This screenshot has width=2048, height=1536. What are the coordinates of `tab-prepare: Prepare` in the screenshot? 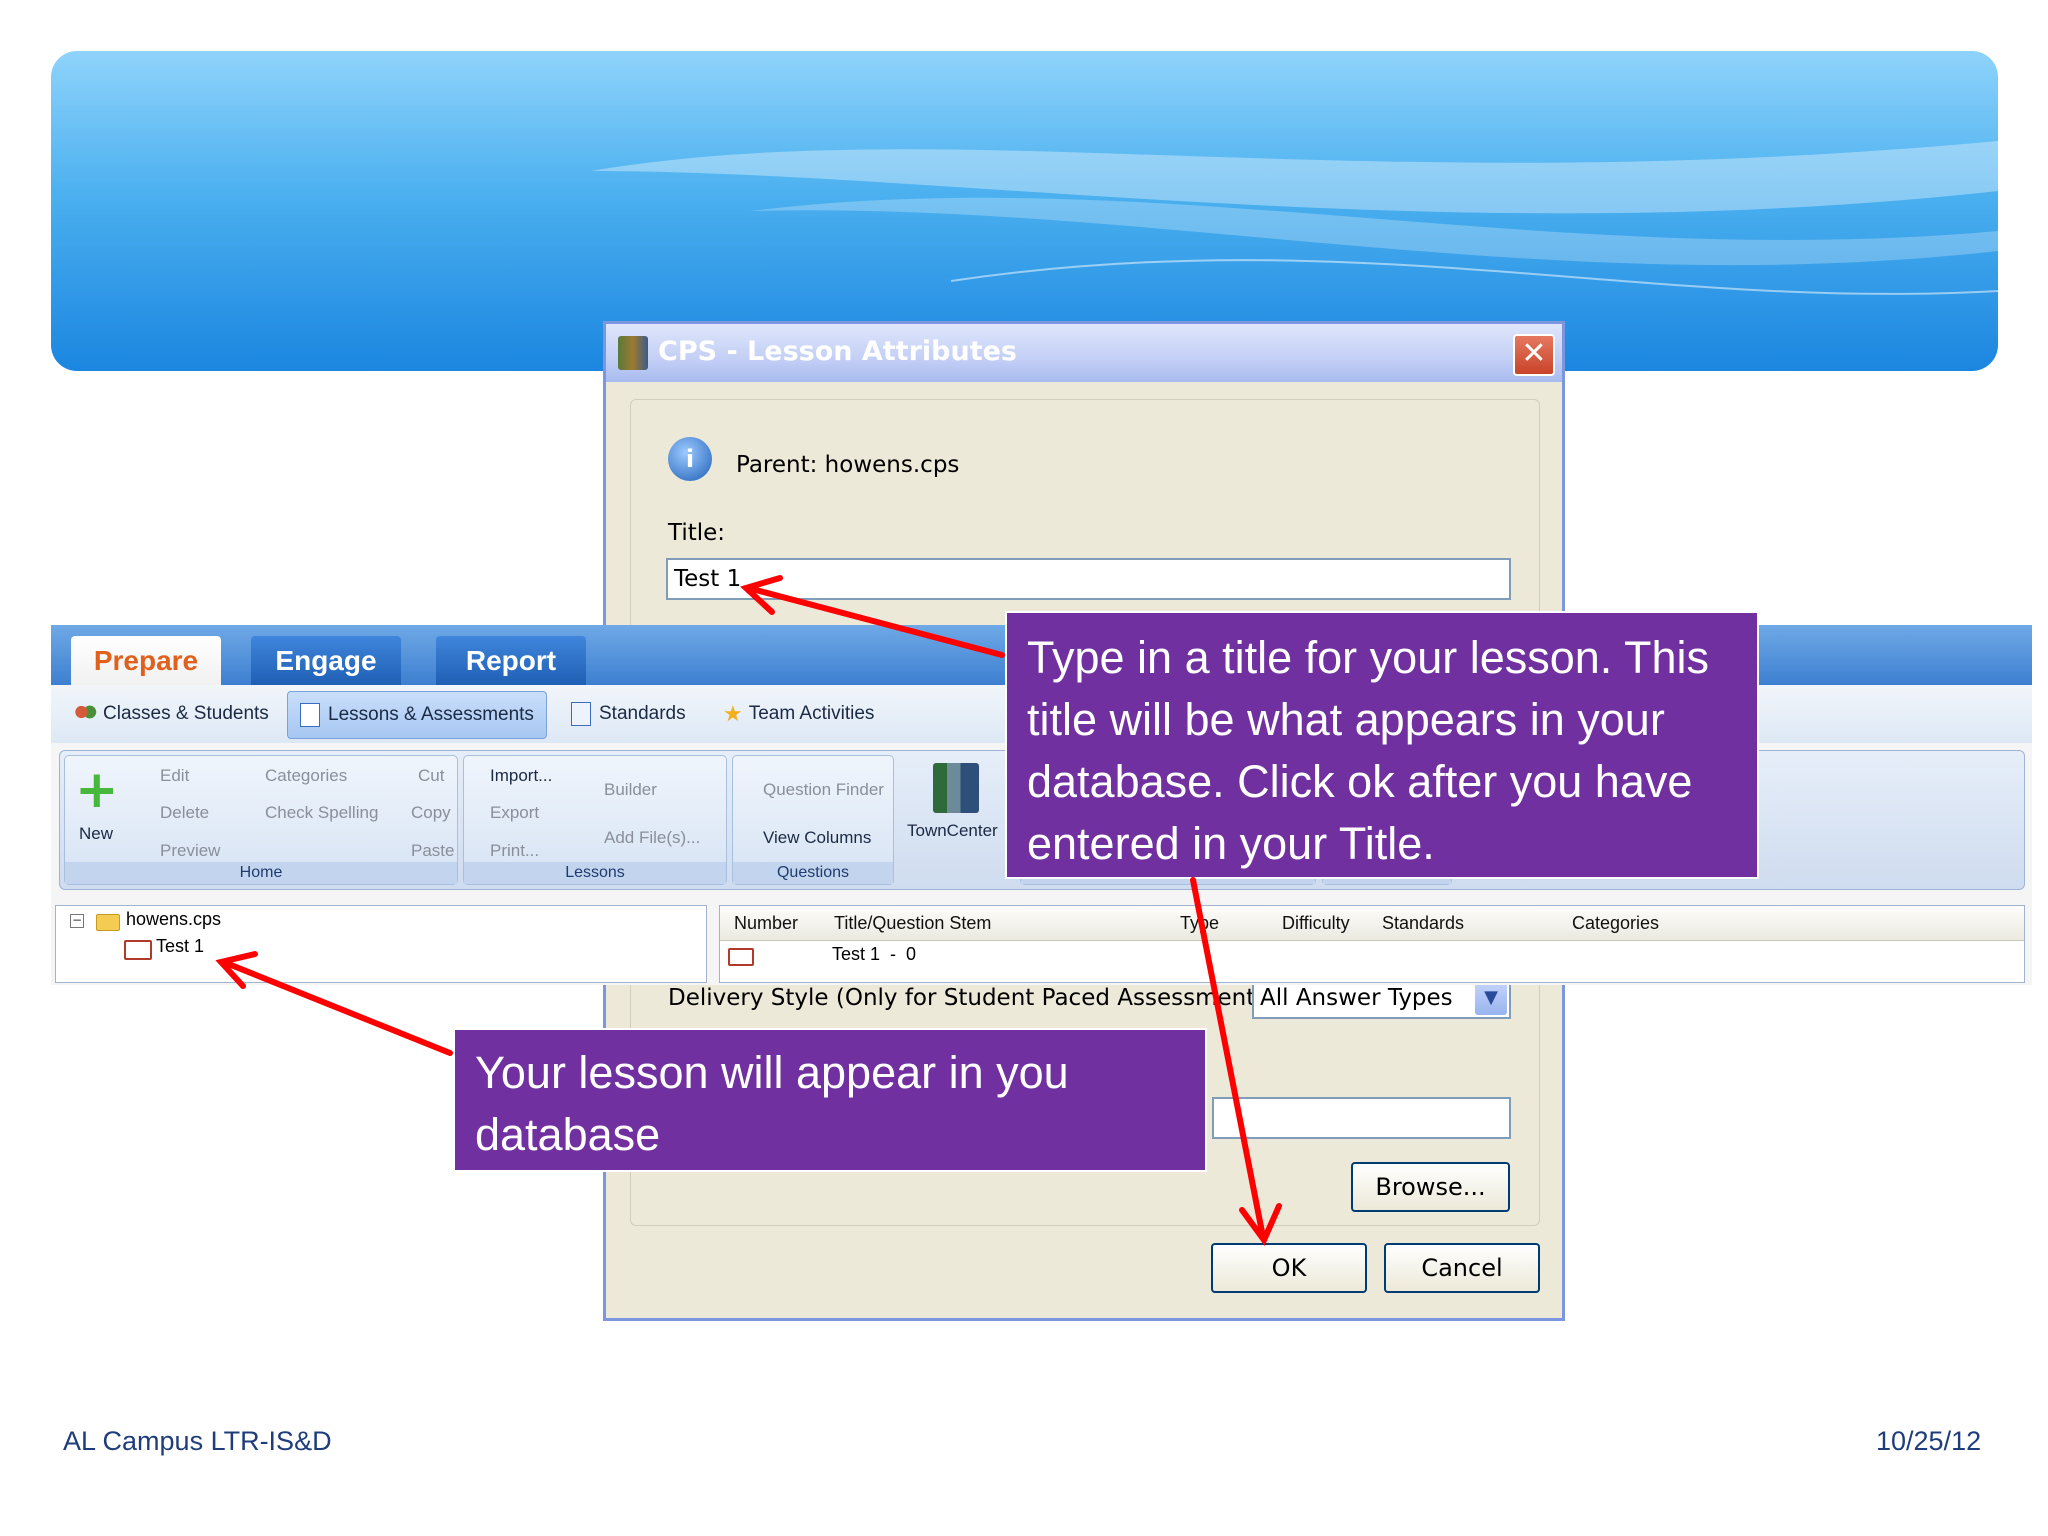 It's located at (146, 660).